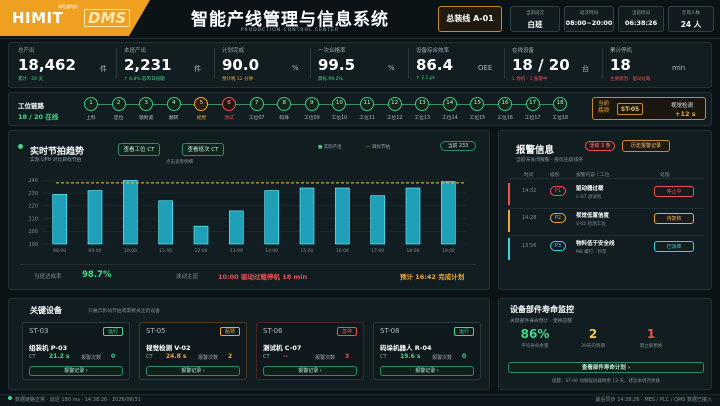  Describe the element at coordinates (311, 118) in the screenshot. I see `station-label: 工位09` at that location.